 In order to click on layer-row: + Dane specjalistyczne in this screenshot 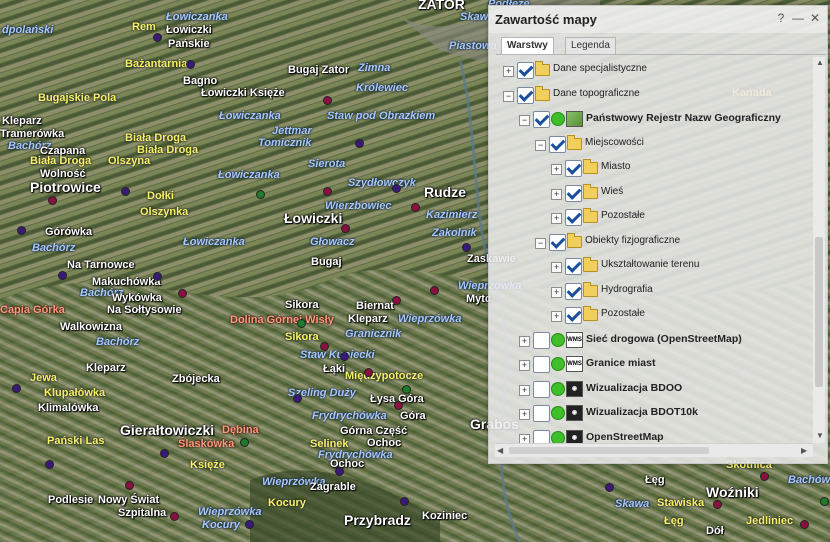, I will do `click(651, 71)`.